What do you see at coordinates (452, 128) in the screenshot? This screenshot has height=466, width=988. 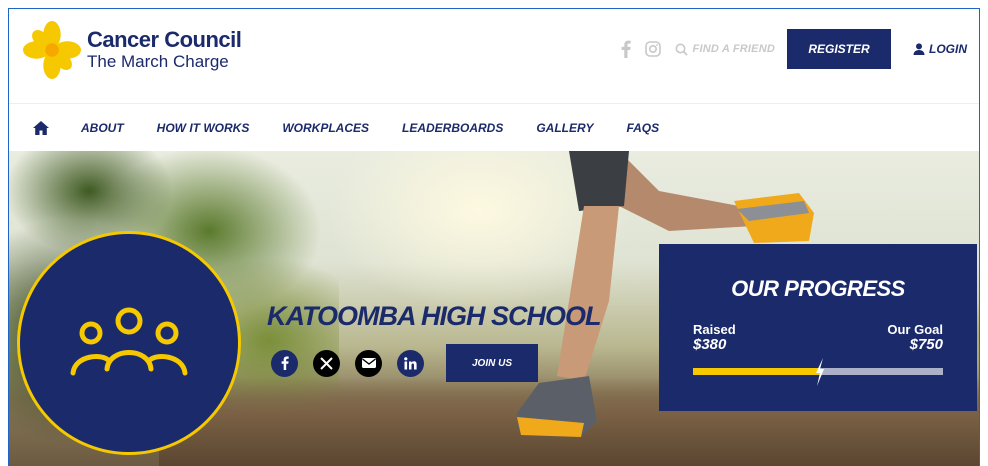 I see `nav-item-leaderboards: LEADERBOARDS` at bounding box center [452, 128].